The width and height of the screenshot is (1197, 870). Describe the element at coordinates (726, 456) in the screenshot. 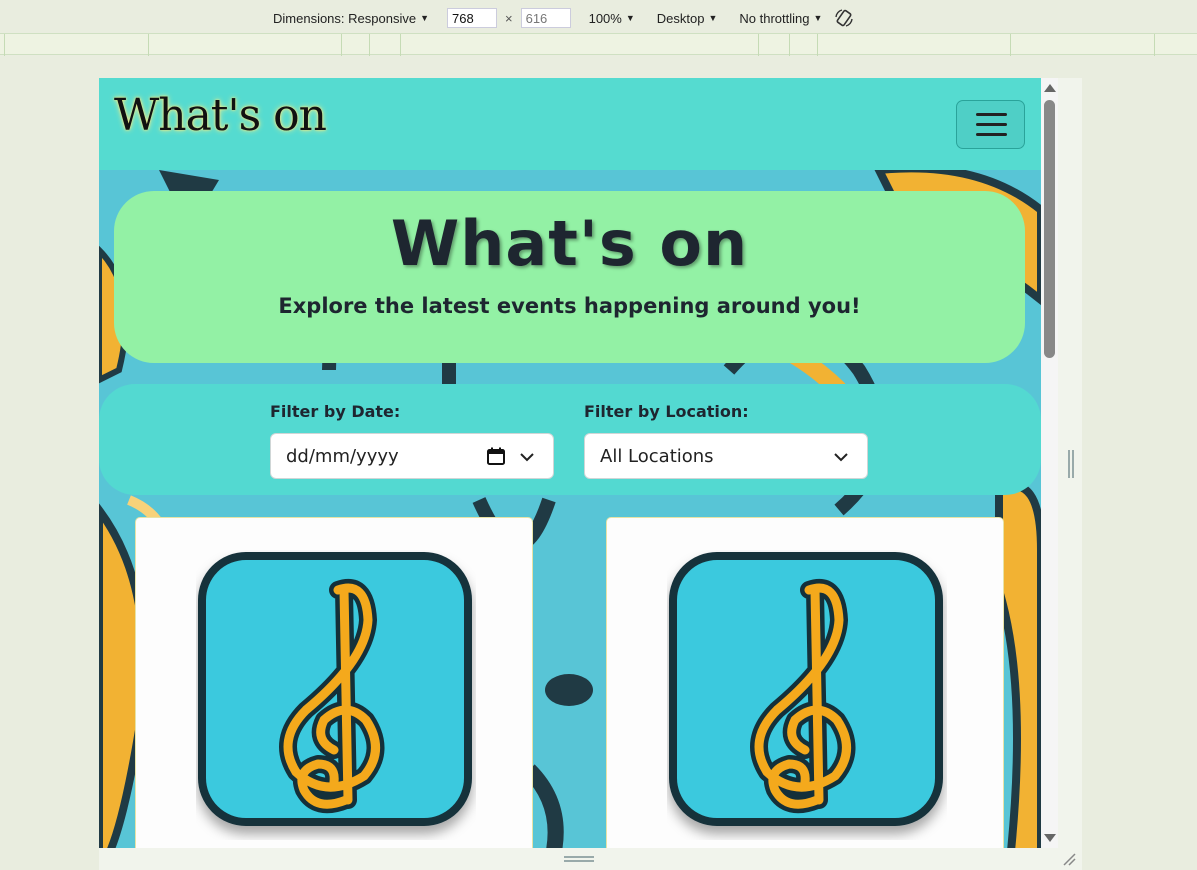

I see `location-select: All Locations` at that location.